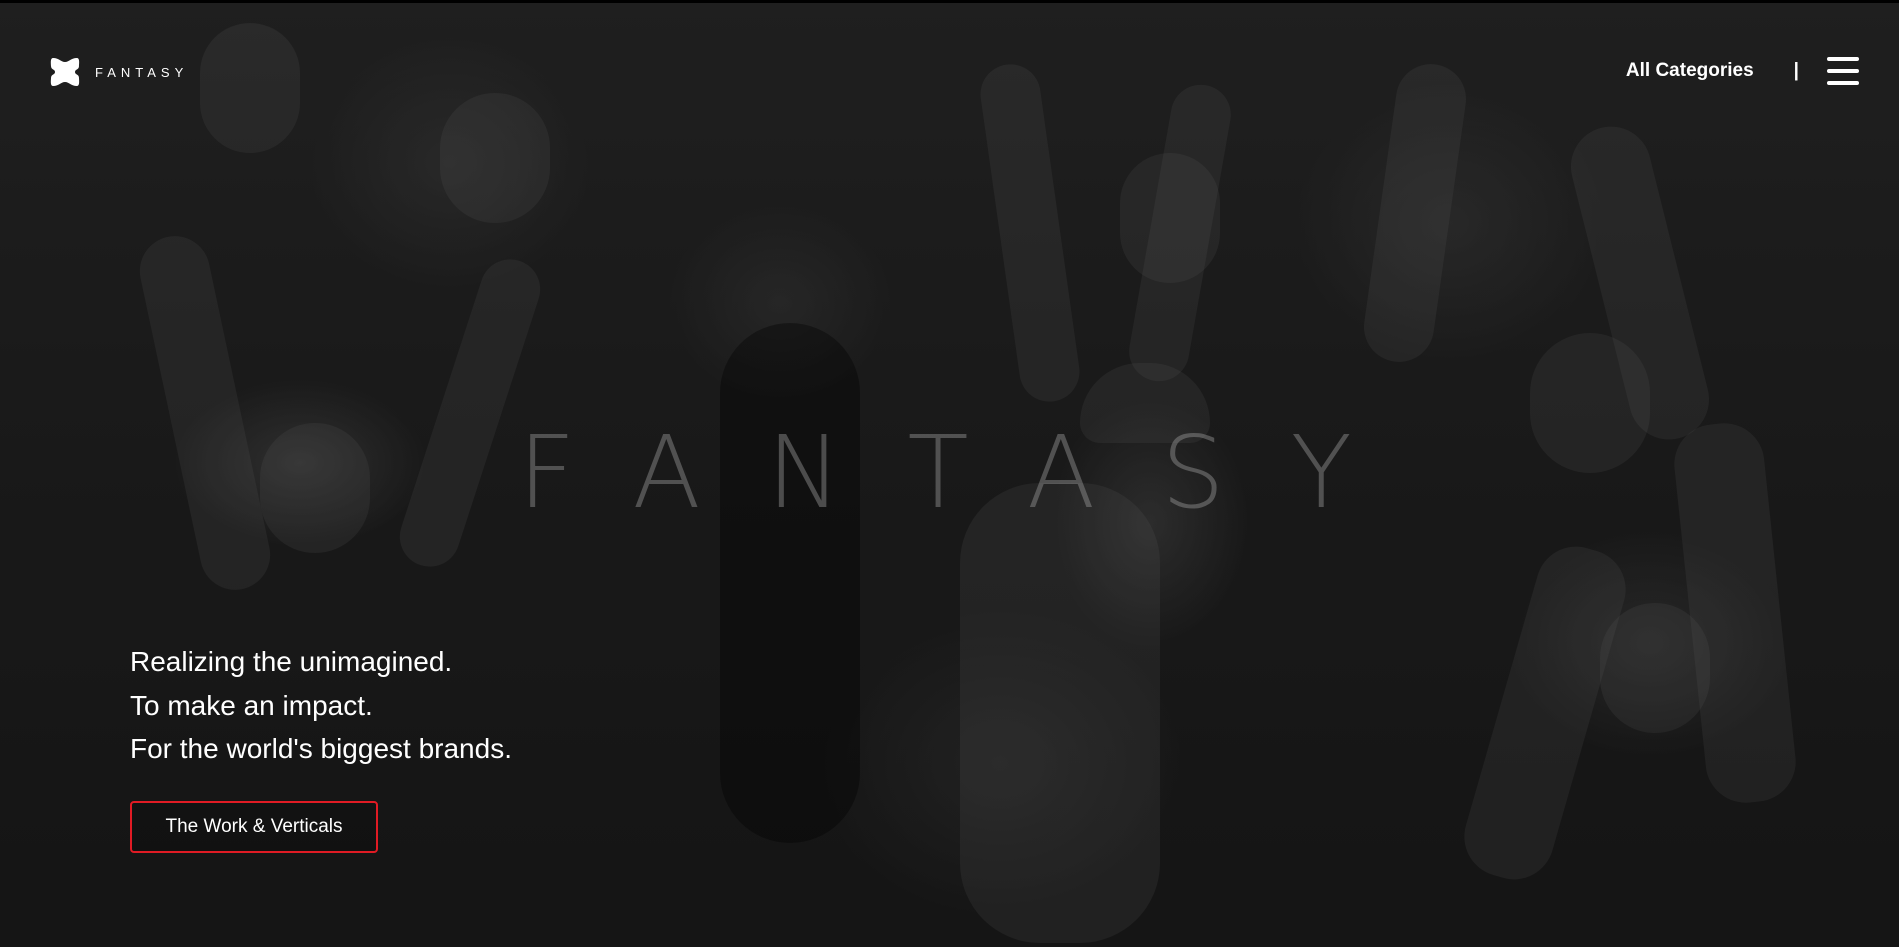 The width and height of the screenshot is (1899, 947). What do you see at coordinates (65, 72) in the screenshot?
I see `fantasy-logo-icon` at bounding box center [65, 72].